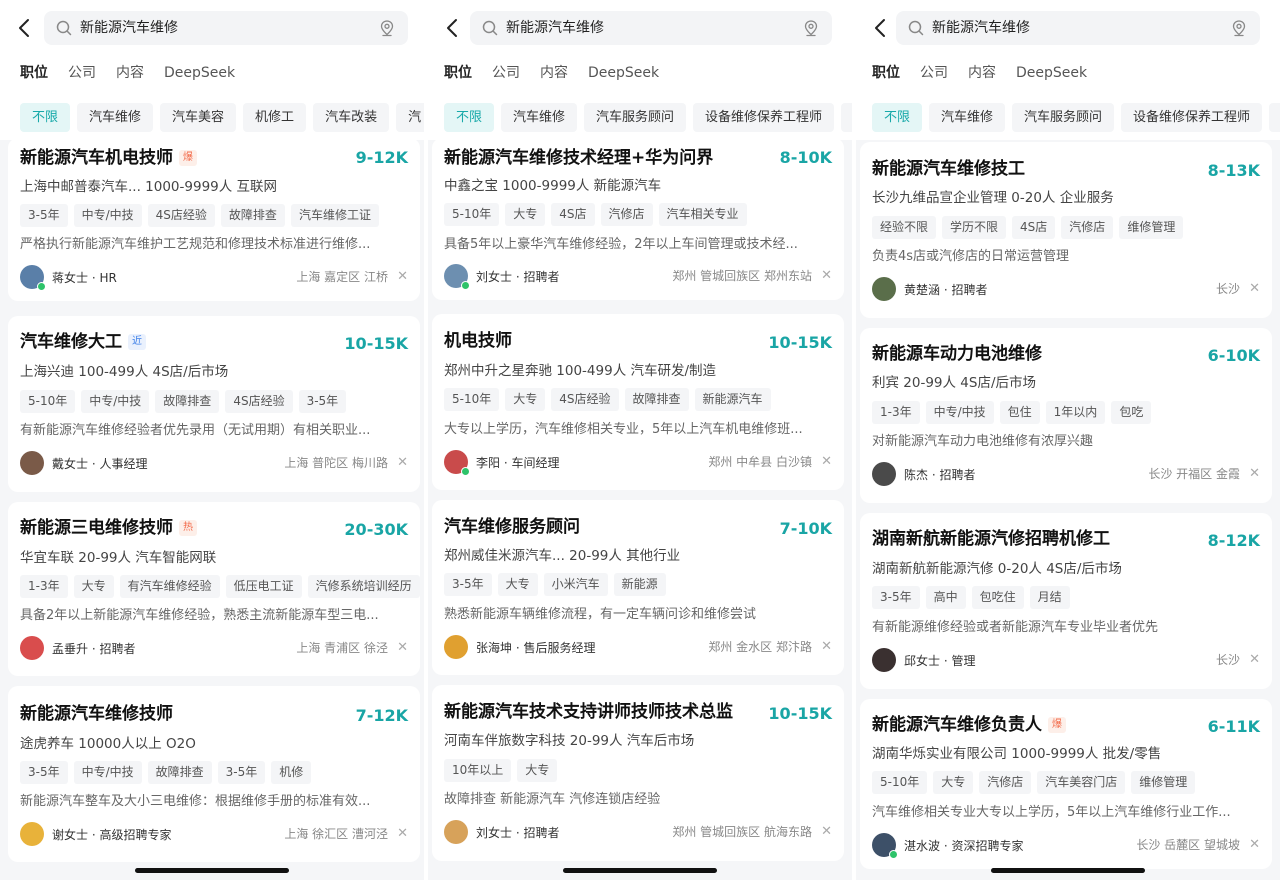 This screenshot has width=1280, height=880. I want to click on job-tag: 经验不限, so click(904, 227).